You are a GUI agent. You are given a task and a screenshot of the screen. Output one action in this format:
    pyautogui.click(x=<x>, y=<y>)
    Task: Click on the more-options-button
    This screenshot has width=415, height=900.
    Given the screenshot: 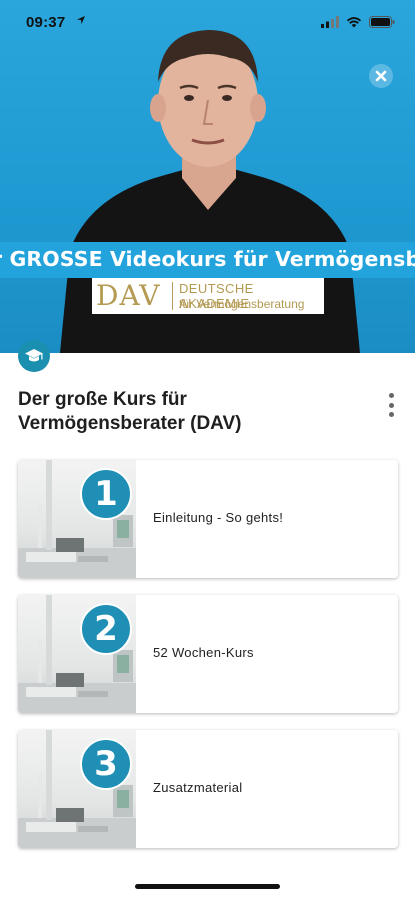 What is the action you would take?
    pyautogui.click(x=391, y=405)
    